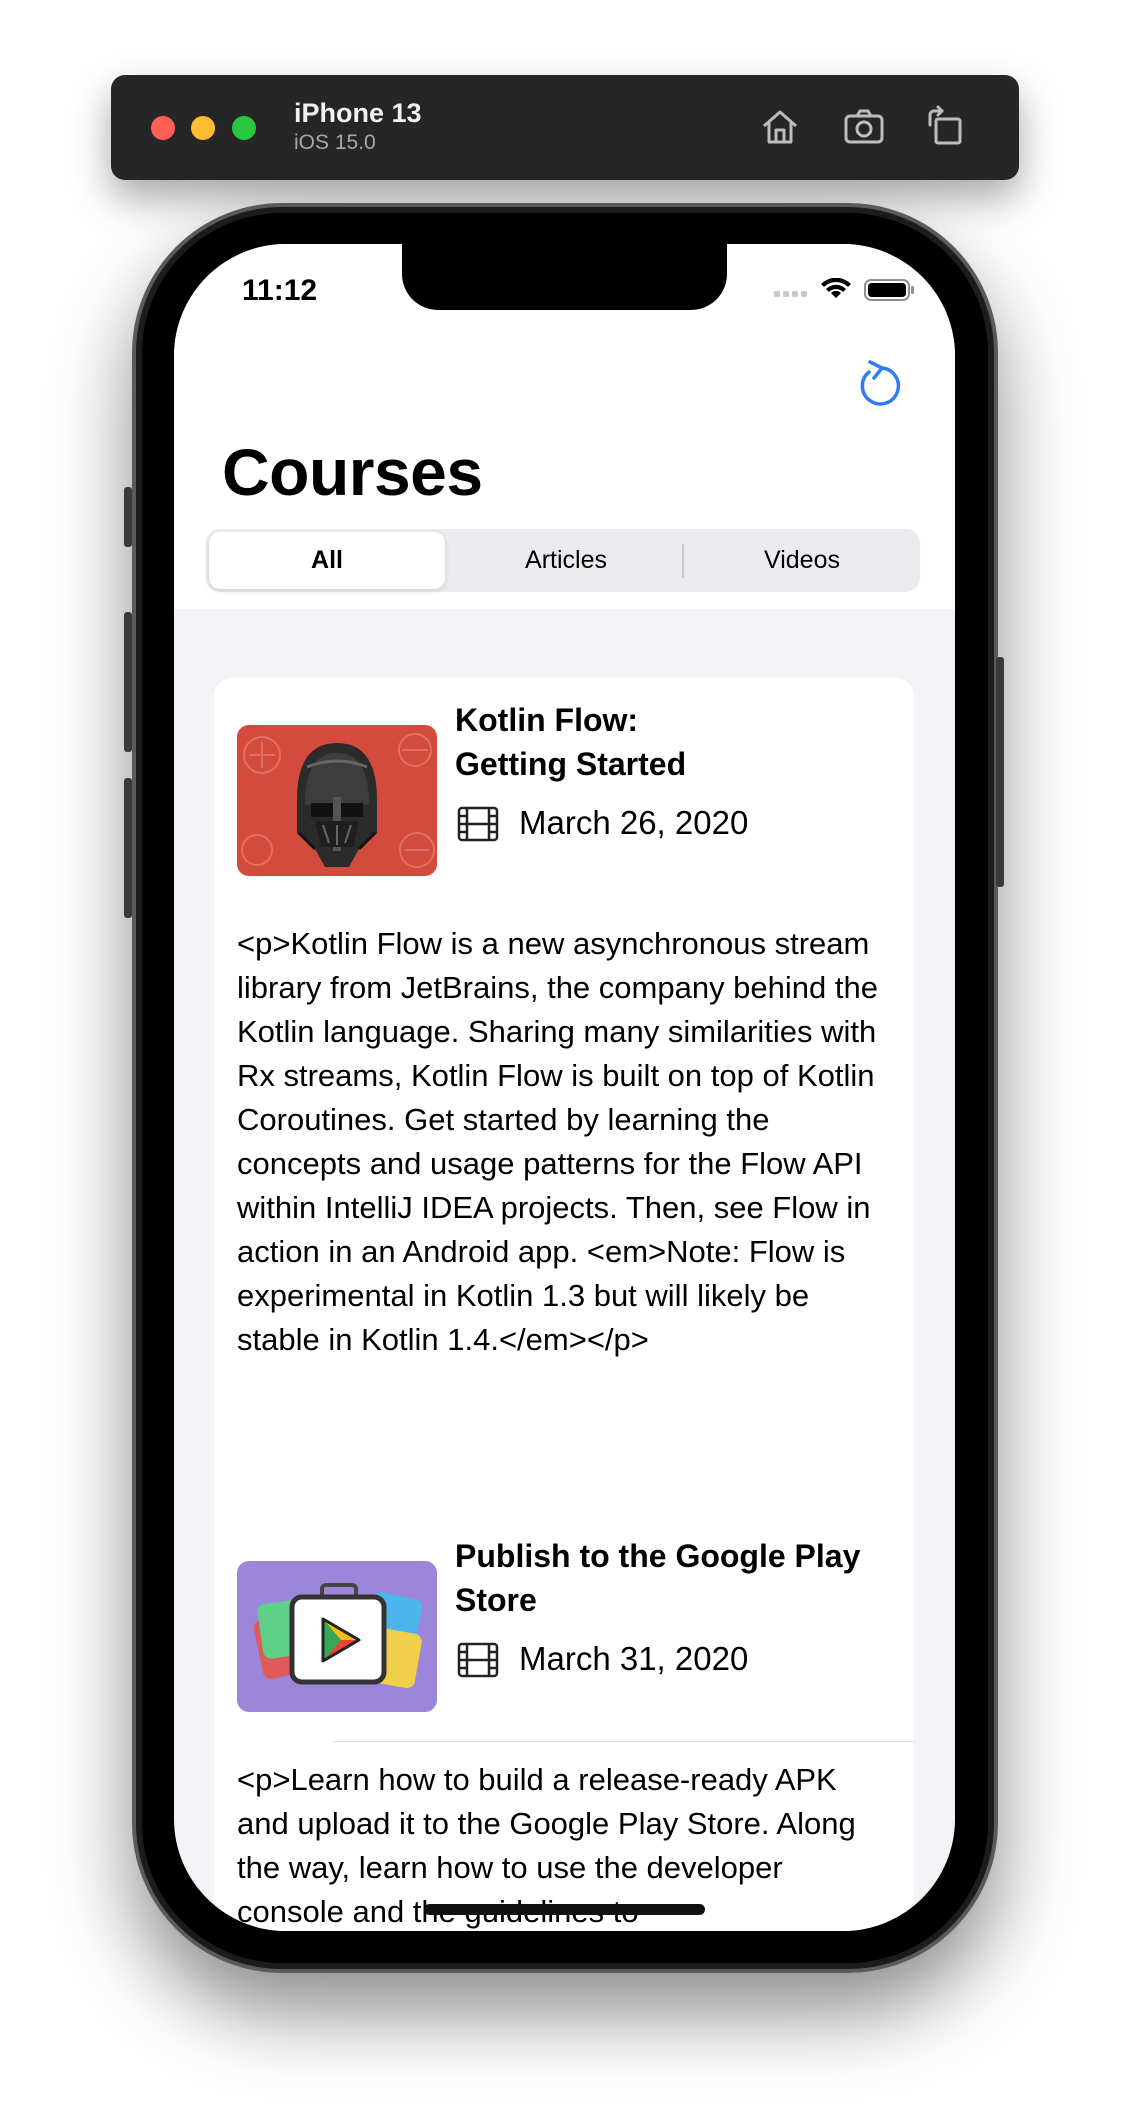  I want to click on close-window-button, so click(163, 128).